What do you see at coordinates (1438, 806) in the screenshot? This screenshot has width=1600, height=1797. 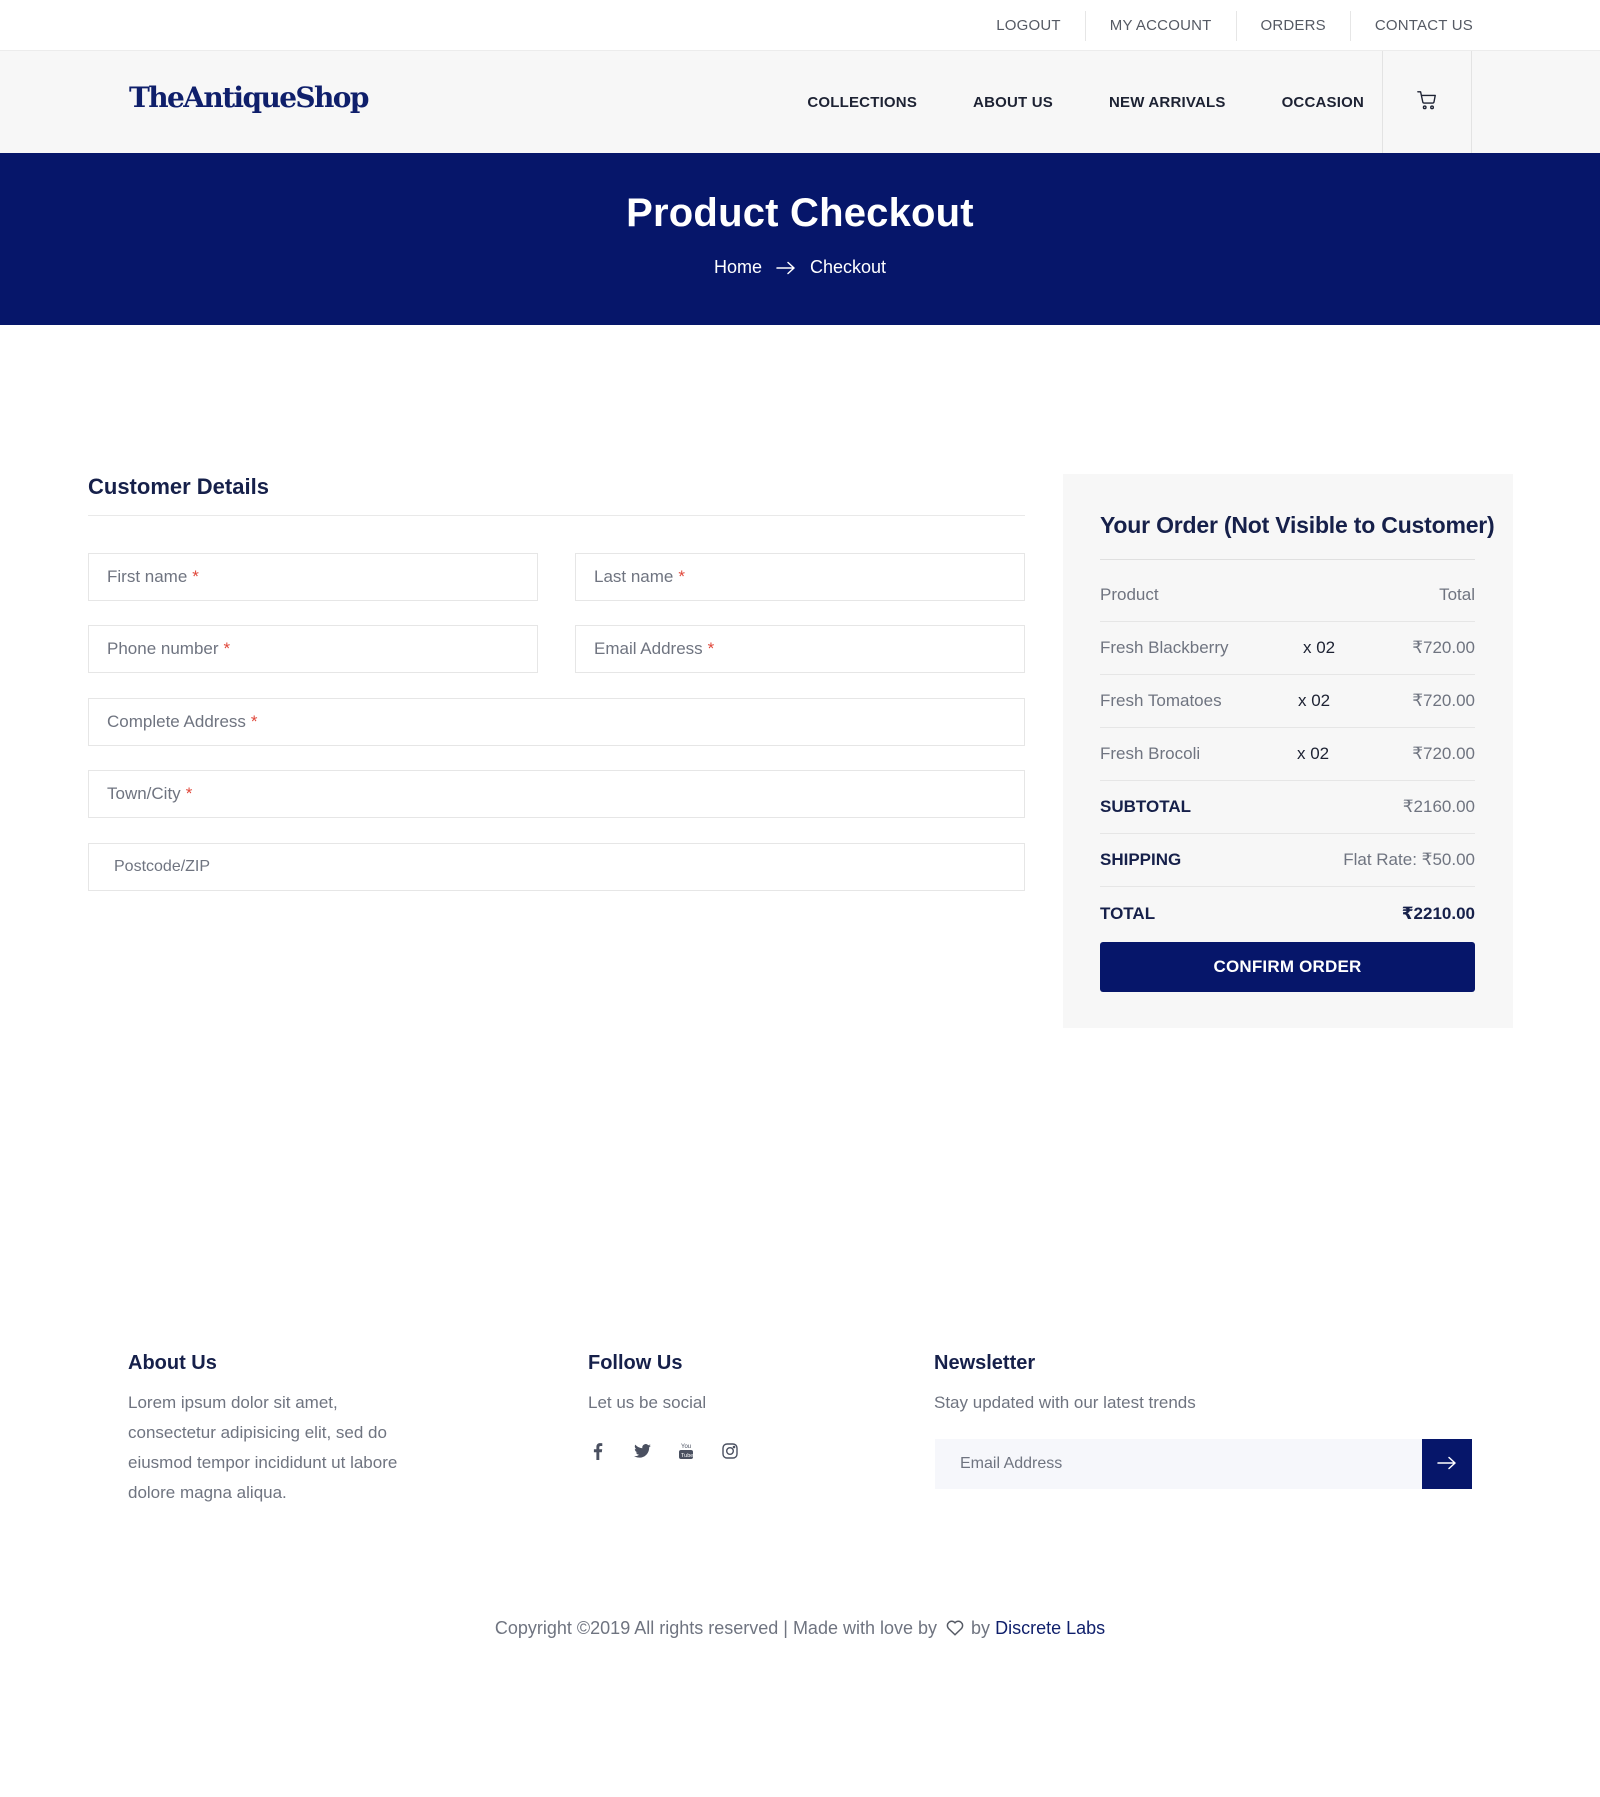 I see `subtotal-value: ₹2160.00` at bounding box center [1438, 806].